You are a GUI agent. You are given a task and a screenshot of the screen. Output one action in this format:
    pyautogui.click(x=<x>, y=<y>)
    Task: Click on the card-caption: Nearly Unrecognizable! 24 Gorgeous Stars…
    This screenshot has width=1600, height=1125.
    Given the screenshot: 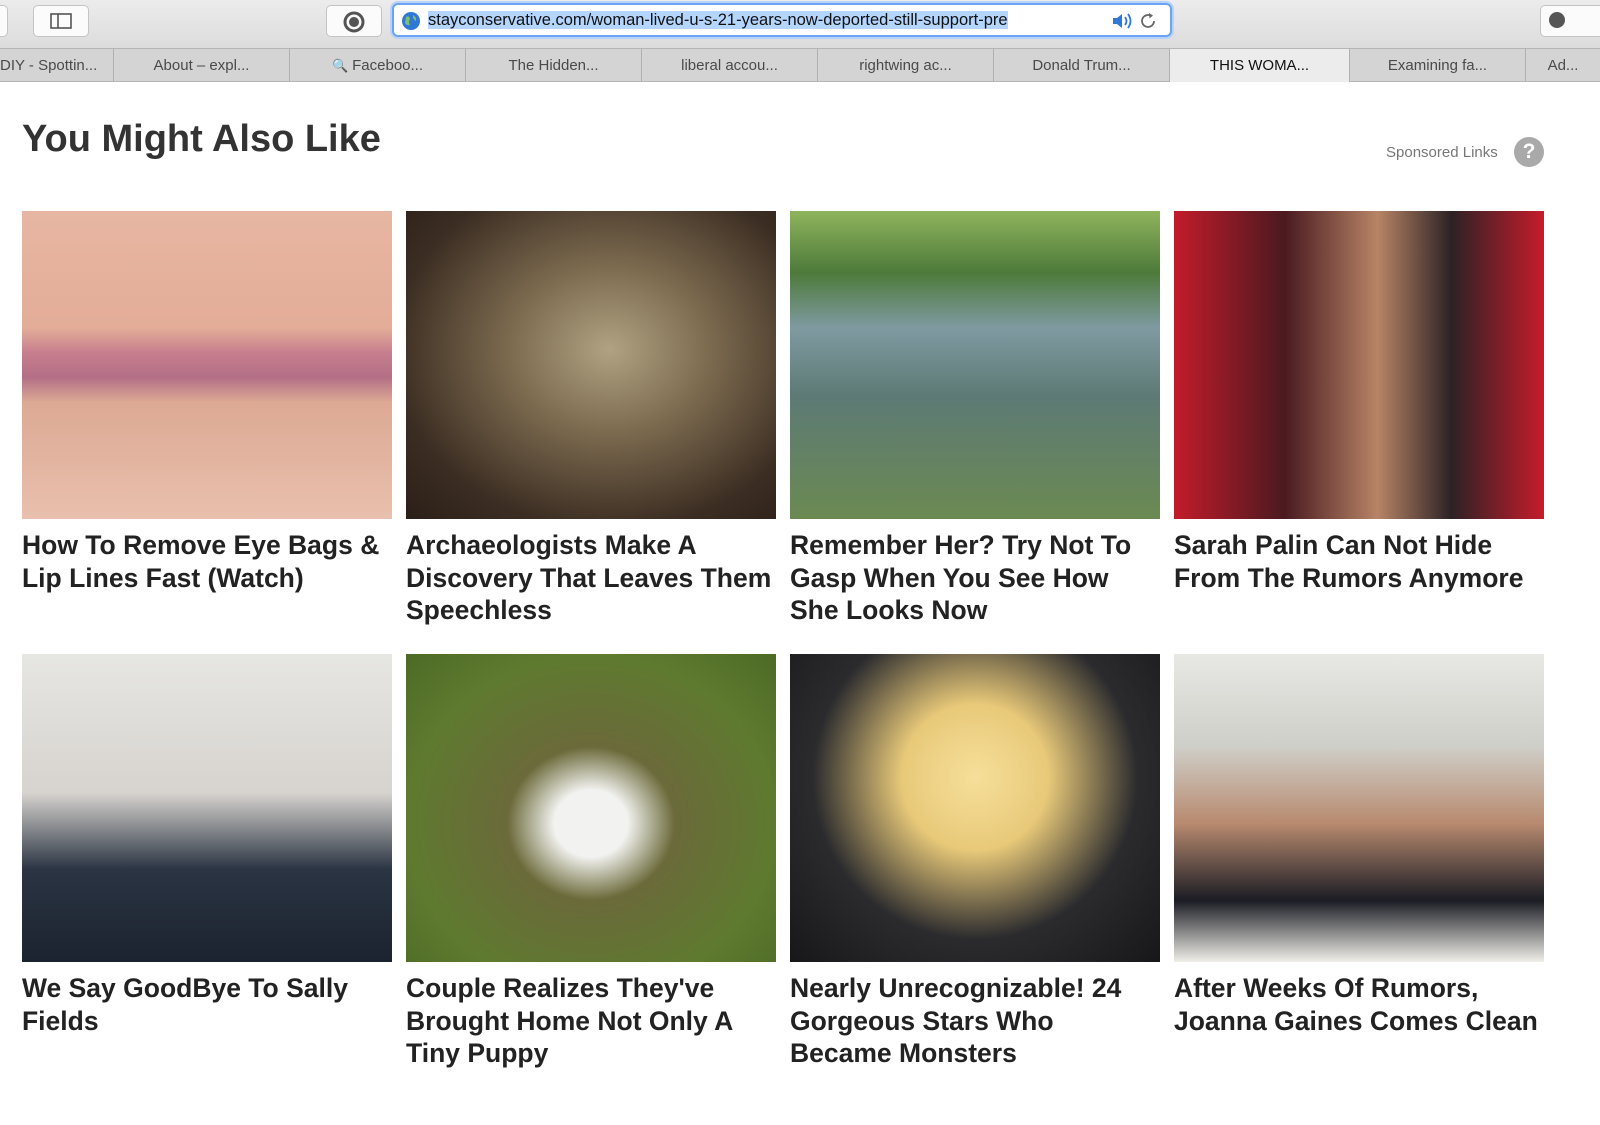 What is the action you would take?
    pyautogui.click(x=975, y=1021)
    